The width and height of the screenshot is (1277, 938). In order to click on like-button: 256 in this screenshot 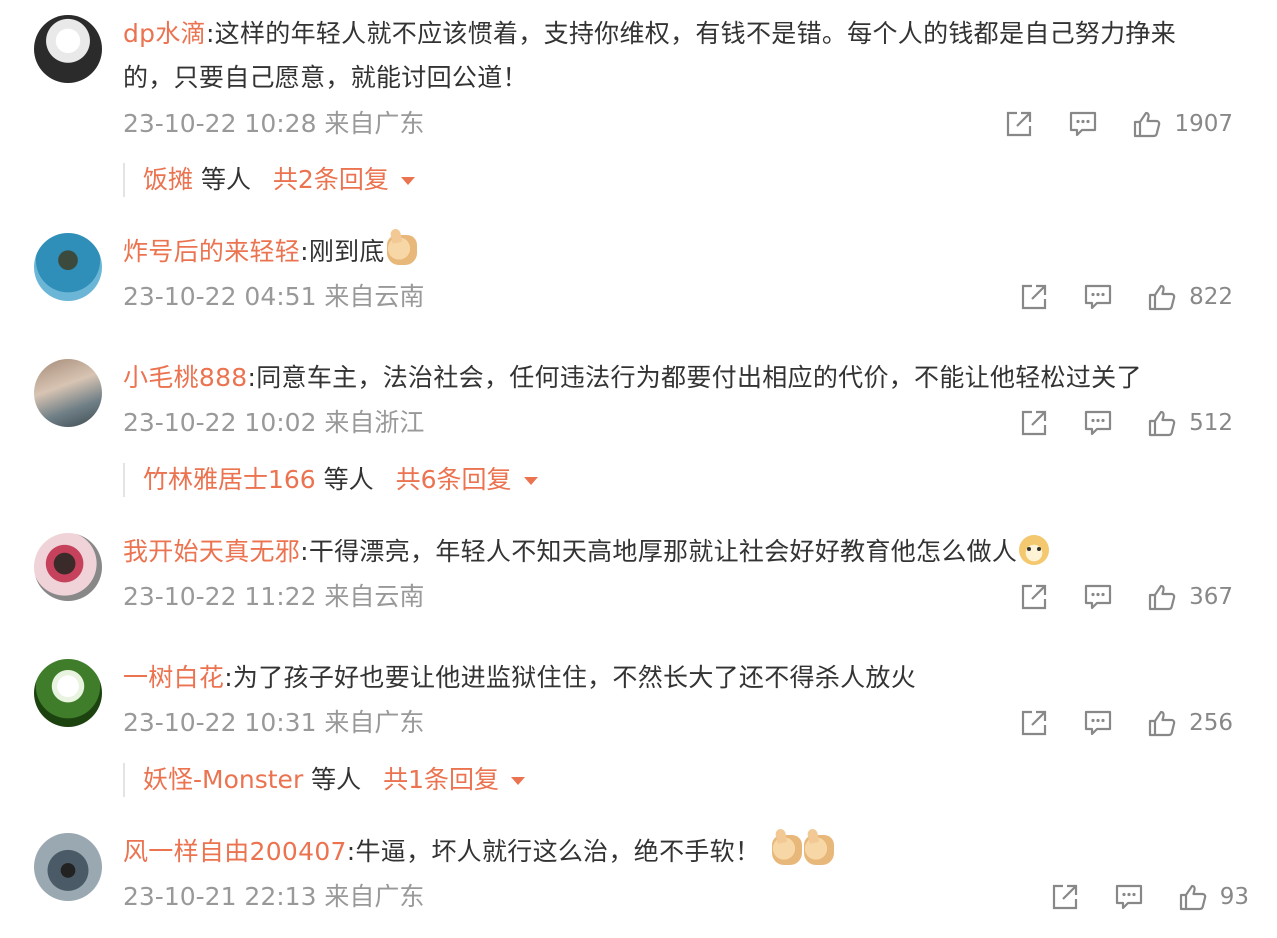, I will do `click(1190, 723)`.